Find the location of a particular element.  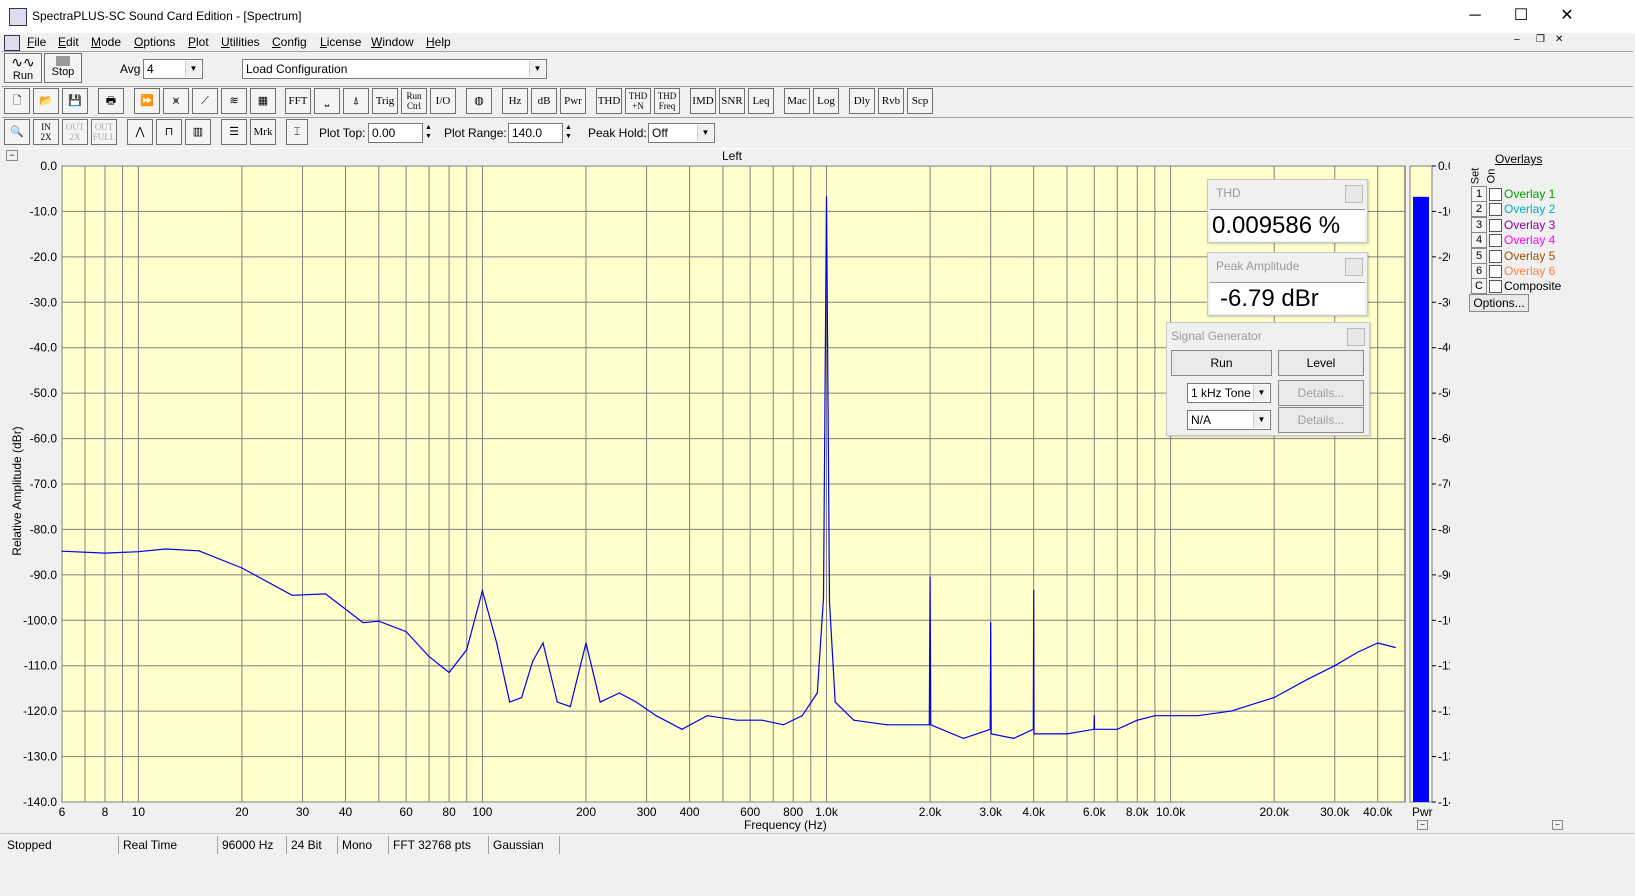

waterfall-icon: ≋ is located at coordinates (234, 101).